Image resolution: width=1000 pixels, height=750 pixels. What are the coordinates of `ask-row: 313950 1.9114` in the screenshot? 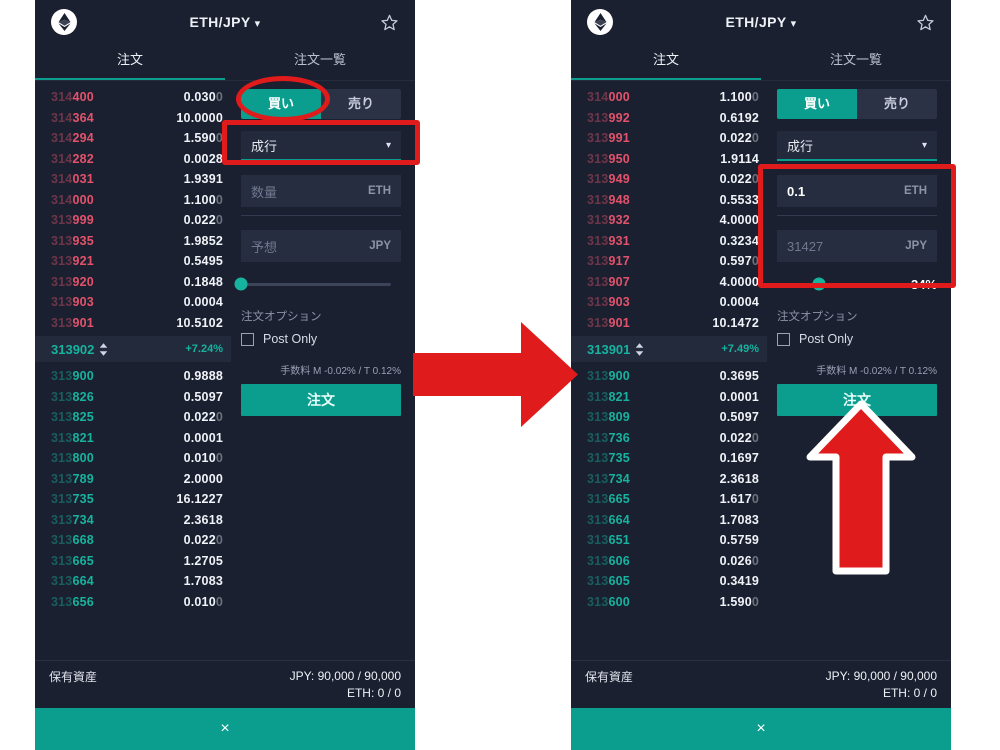 It's located at (669, 159).